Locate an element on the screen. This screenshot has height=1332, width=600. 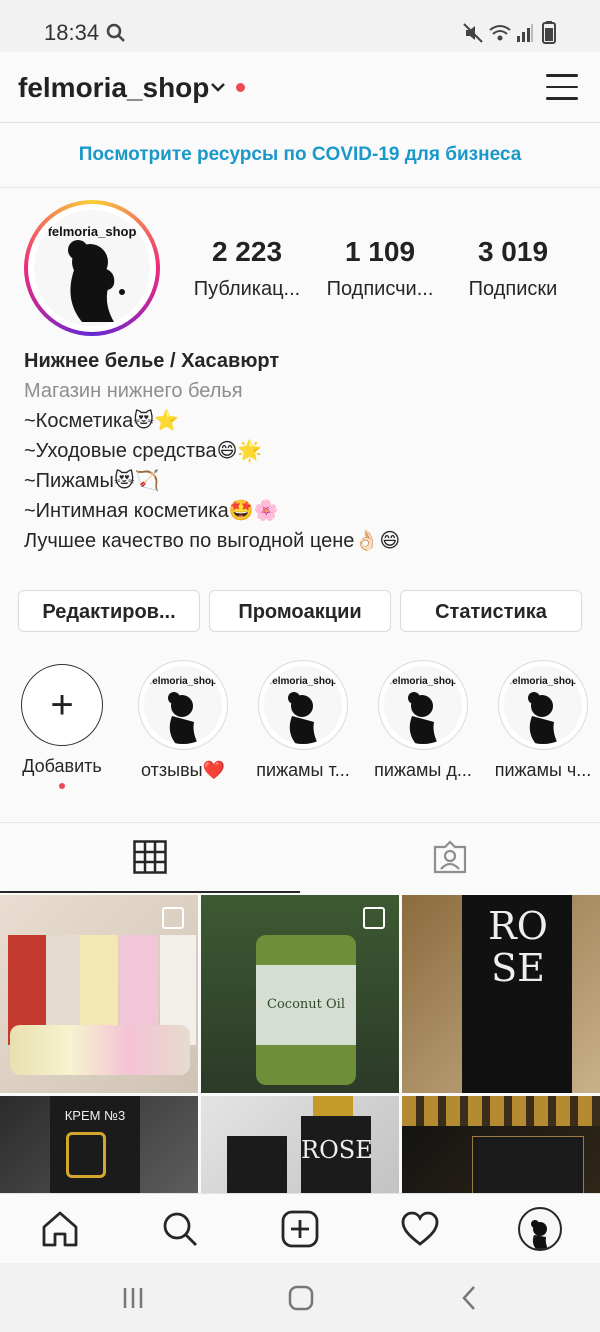
highlight-item: felmoria_shop отзывы❤️ is located at coordinates (183, 720).